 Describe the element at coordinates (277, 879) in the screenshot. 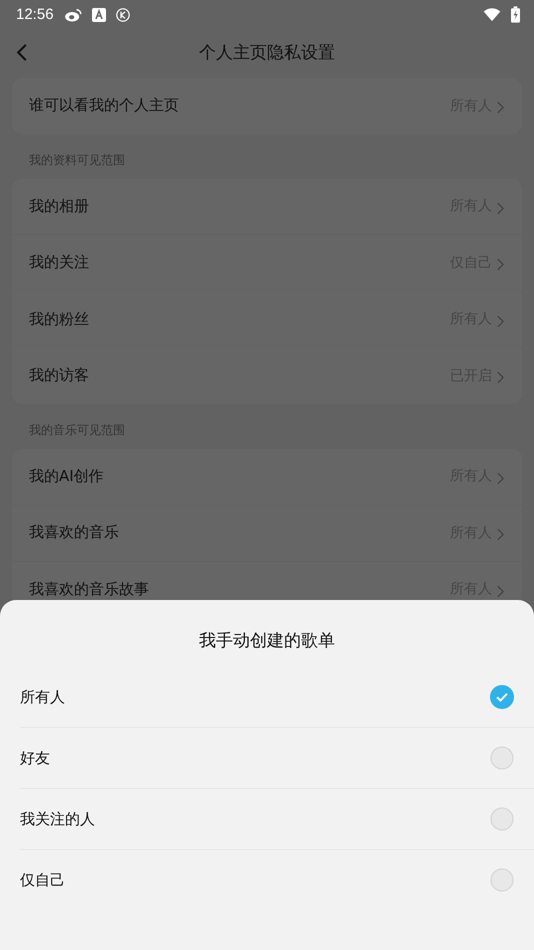

I see `option-row: 仅自己` at that location.